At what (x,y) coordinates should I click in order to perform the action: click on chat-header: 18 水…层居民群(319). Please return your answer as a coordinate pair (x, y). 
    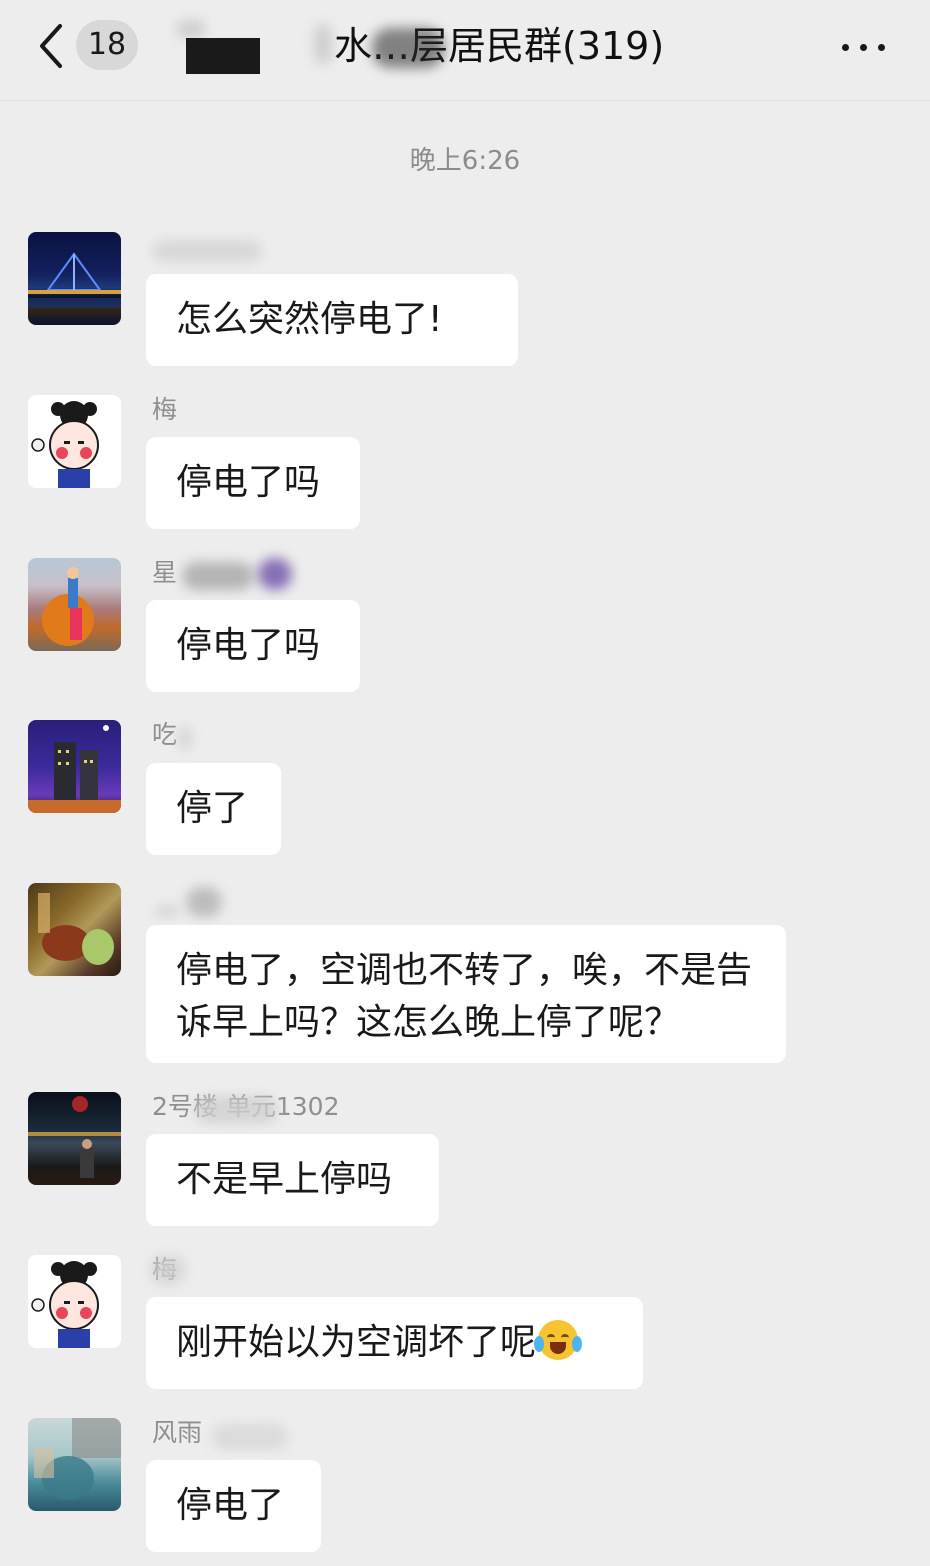
    Looking at the image, I should click on (465, 50).